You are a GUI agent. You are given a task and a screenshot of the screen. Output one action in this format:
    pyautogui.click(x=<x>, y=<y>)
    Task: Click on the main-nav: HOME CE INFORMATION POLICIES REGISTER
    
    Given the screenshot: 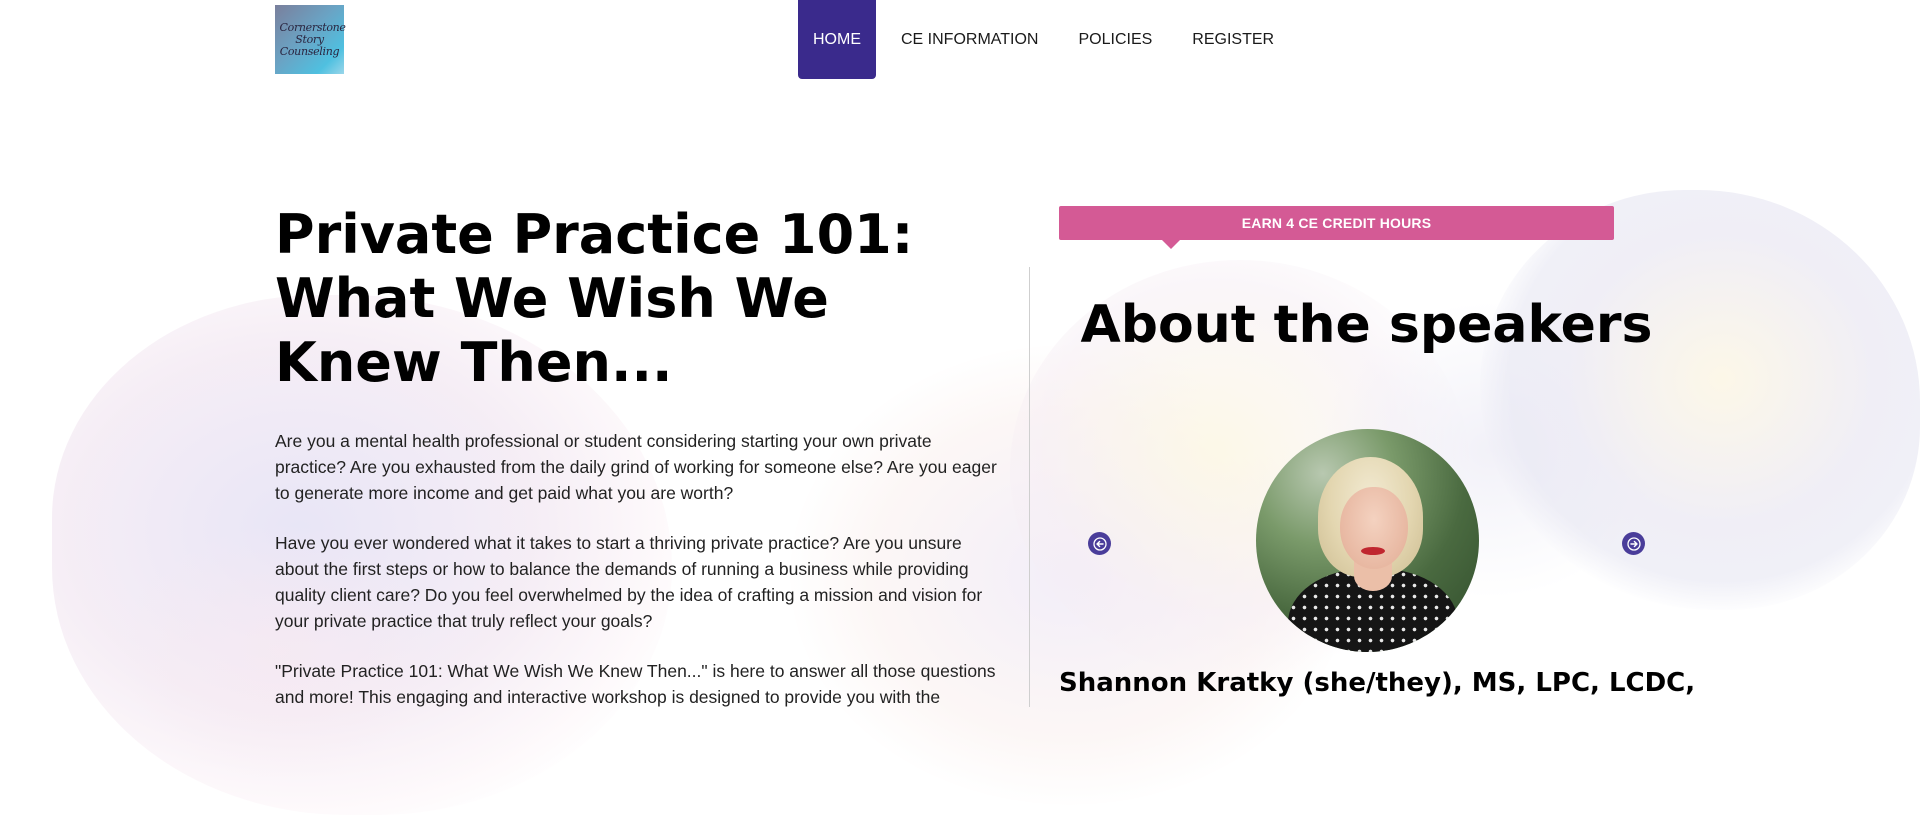 What is the action you would take?
    pyautogui.click(x=1048, y=39)
    